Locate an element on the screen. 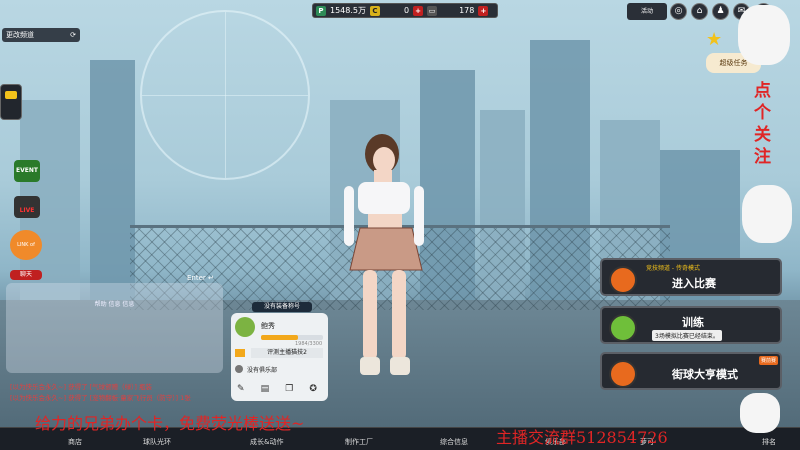 The image size is (800, 450). chat-message: [以为快乐会永久~] 获得了 [气球颁赠（绿）] 瓶装 is located at coordinates (81, 387).